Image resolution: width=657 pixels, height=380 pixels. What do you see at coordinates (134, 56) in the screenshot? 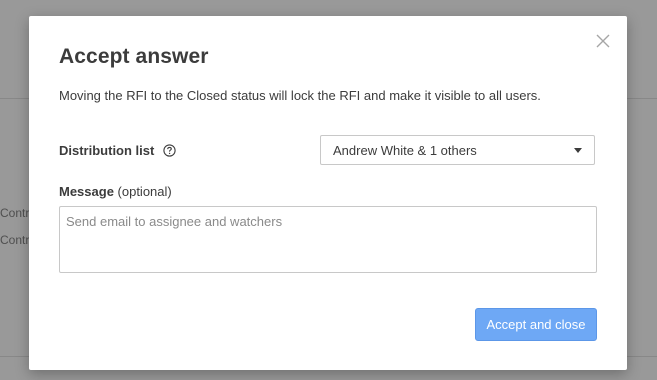
I see `dialog-title: Accept answer` at bounding box center [134, 56].